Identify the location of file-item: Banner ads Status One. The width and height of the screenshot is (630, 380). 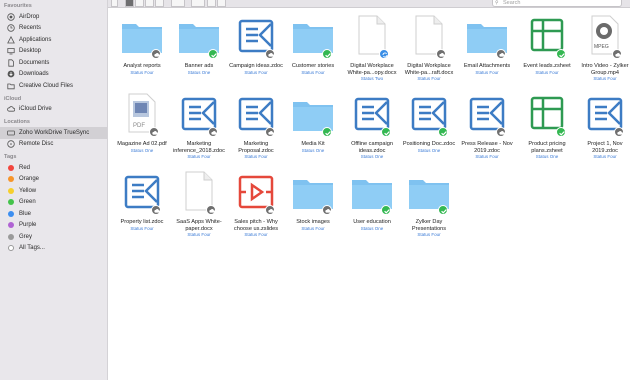
(199, 44).